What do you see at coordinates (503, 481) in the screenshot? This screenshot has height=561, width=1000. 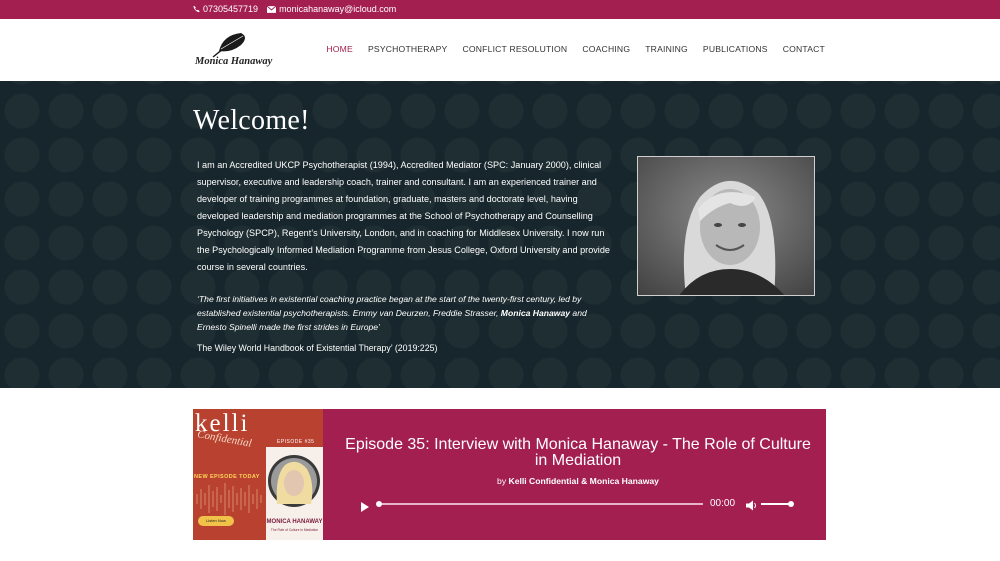 I see `byline-prefix: by` at bounding box center [503, 481].